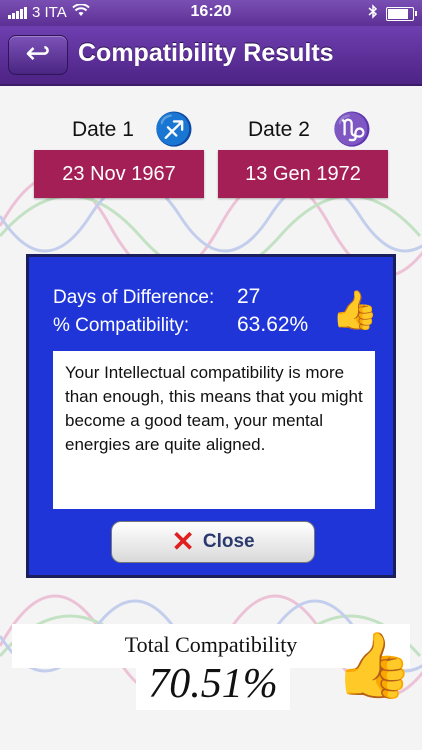  Describe the element at coordinates (174, 129) in the screenshot. I see `sagittarius-icon: ♐` at that location.